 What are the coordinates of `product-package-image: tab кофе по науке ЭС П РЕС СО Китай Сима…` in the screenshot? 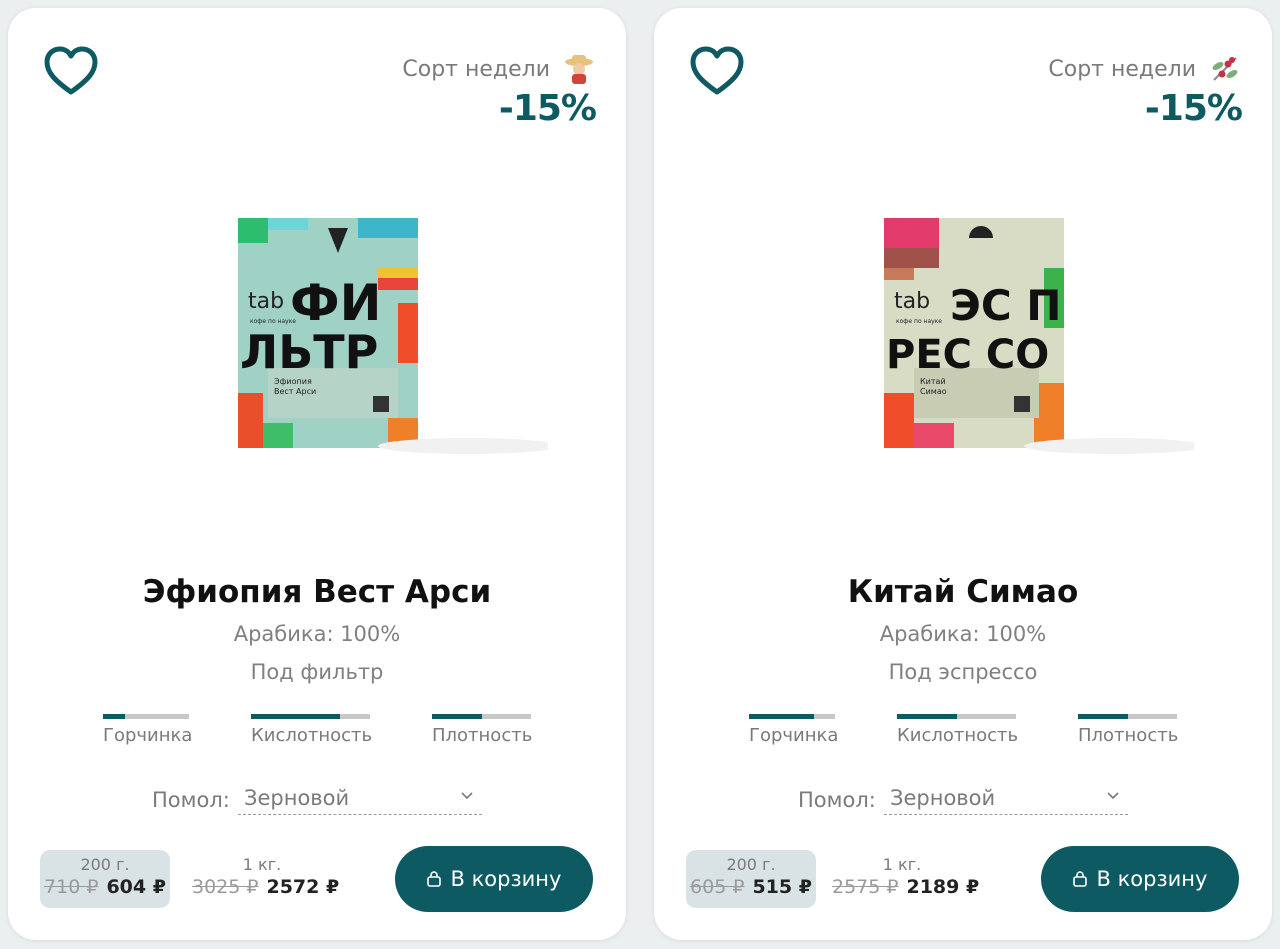 It's located at (1039, 336).